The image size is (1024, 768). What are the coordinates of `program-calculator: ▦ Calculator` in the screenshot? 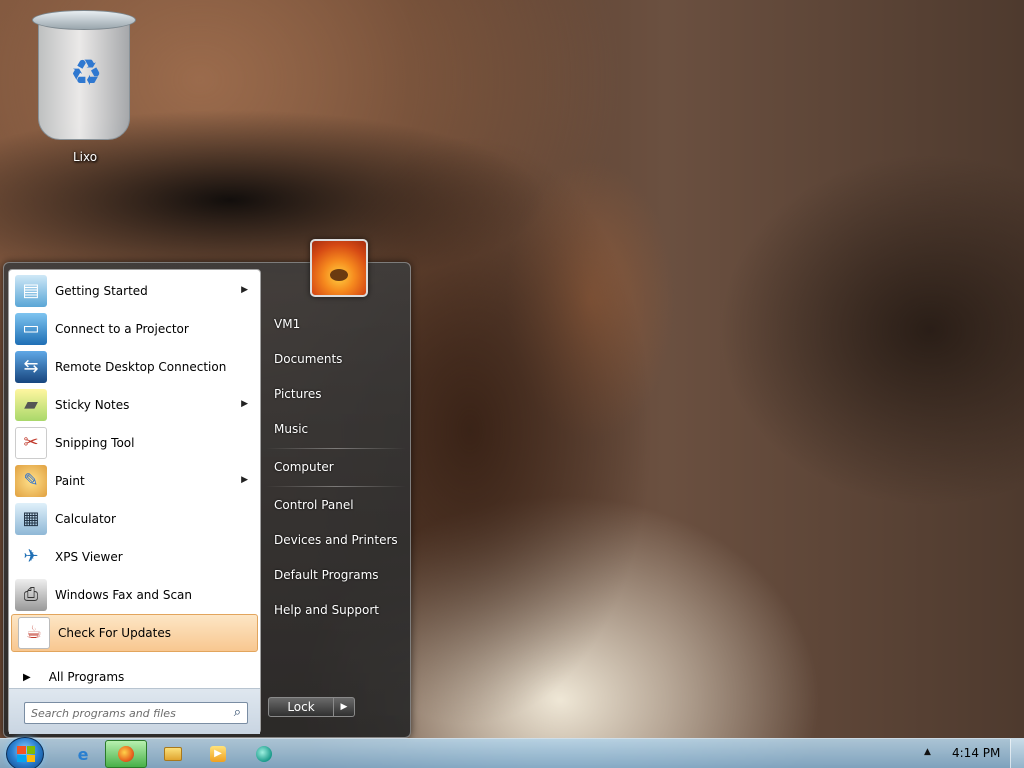 It's located at (134, 519).